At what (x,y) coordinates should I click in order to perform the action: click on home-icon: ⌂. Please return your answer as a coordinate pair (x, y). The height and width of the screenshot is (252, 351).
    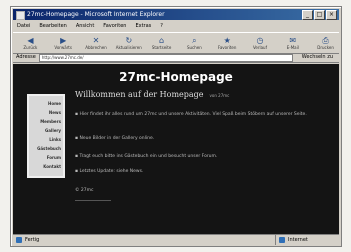
    Looking at the image, I should click on (162, 40).